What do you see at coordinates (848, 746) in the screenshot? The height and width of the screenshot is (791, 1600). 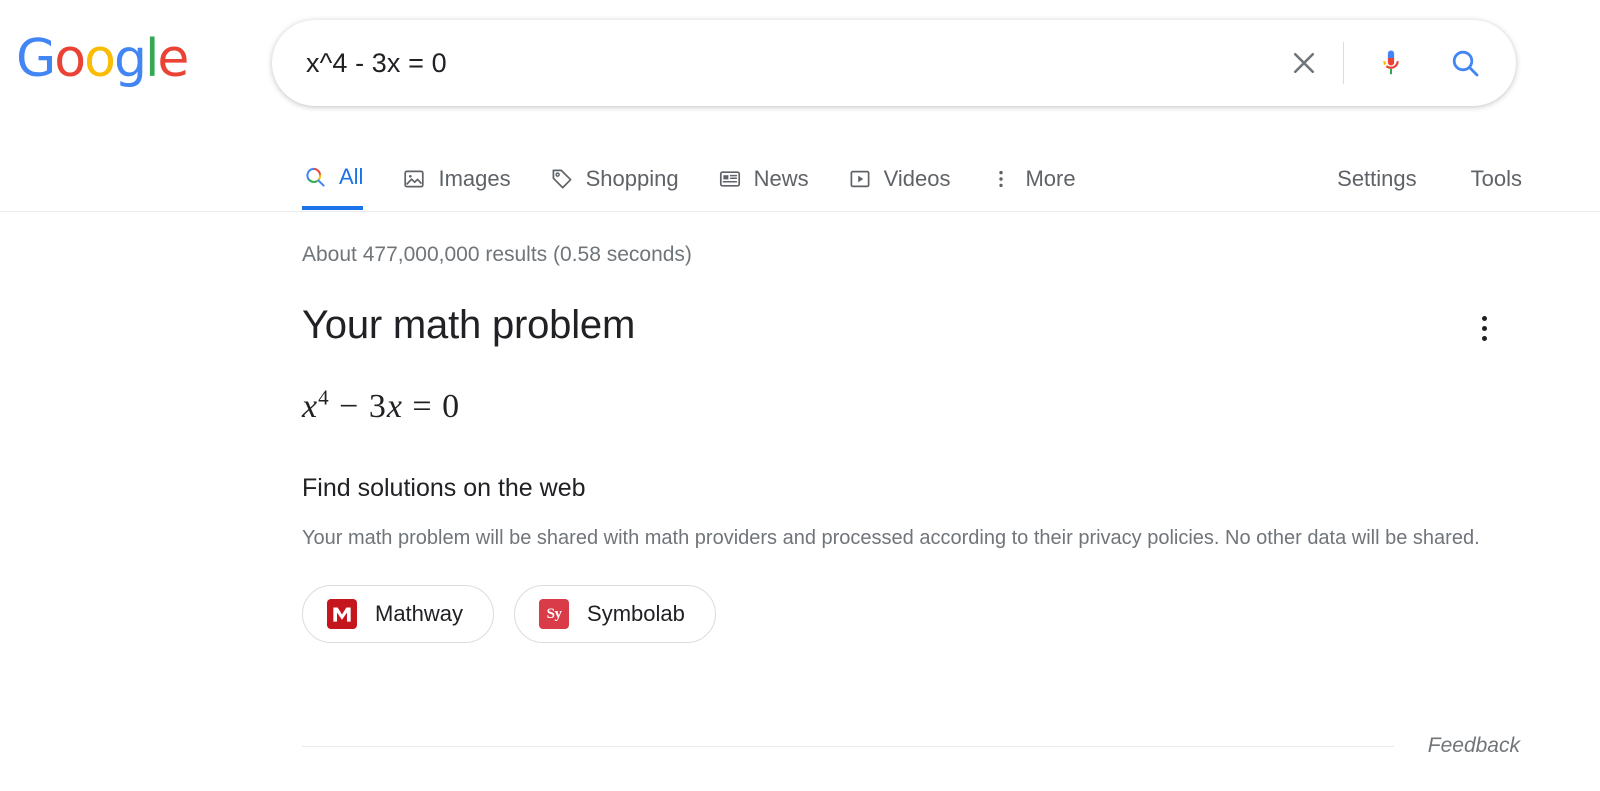 I see `footer-divider` at bounding box center [848, 746].